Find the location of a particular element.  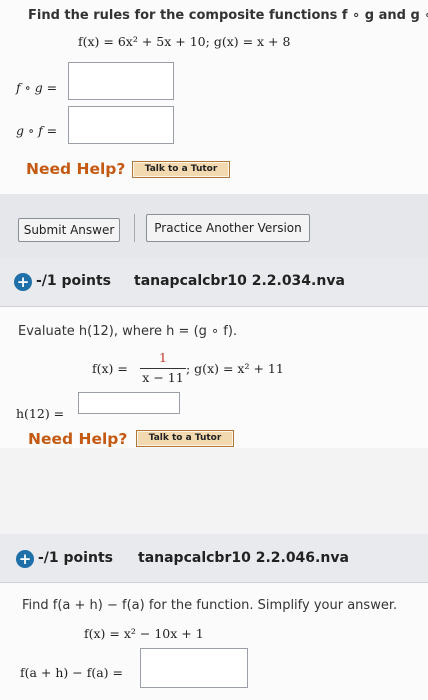

problem-1-f-definition: f(x) = 6x² + 5x + 10; g(x) = x + 8 is located at coordinates (184, 41).